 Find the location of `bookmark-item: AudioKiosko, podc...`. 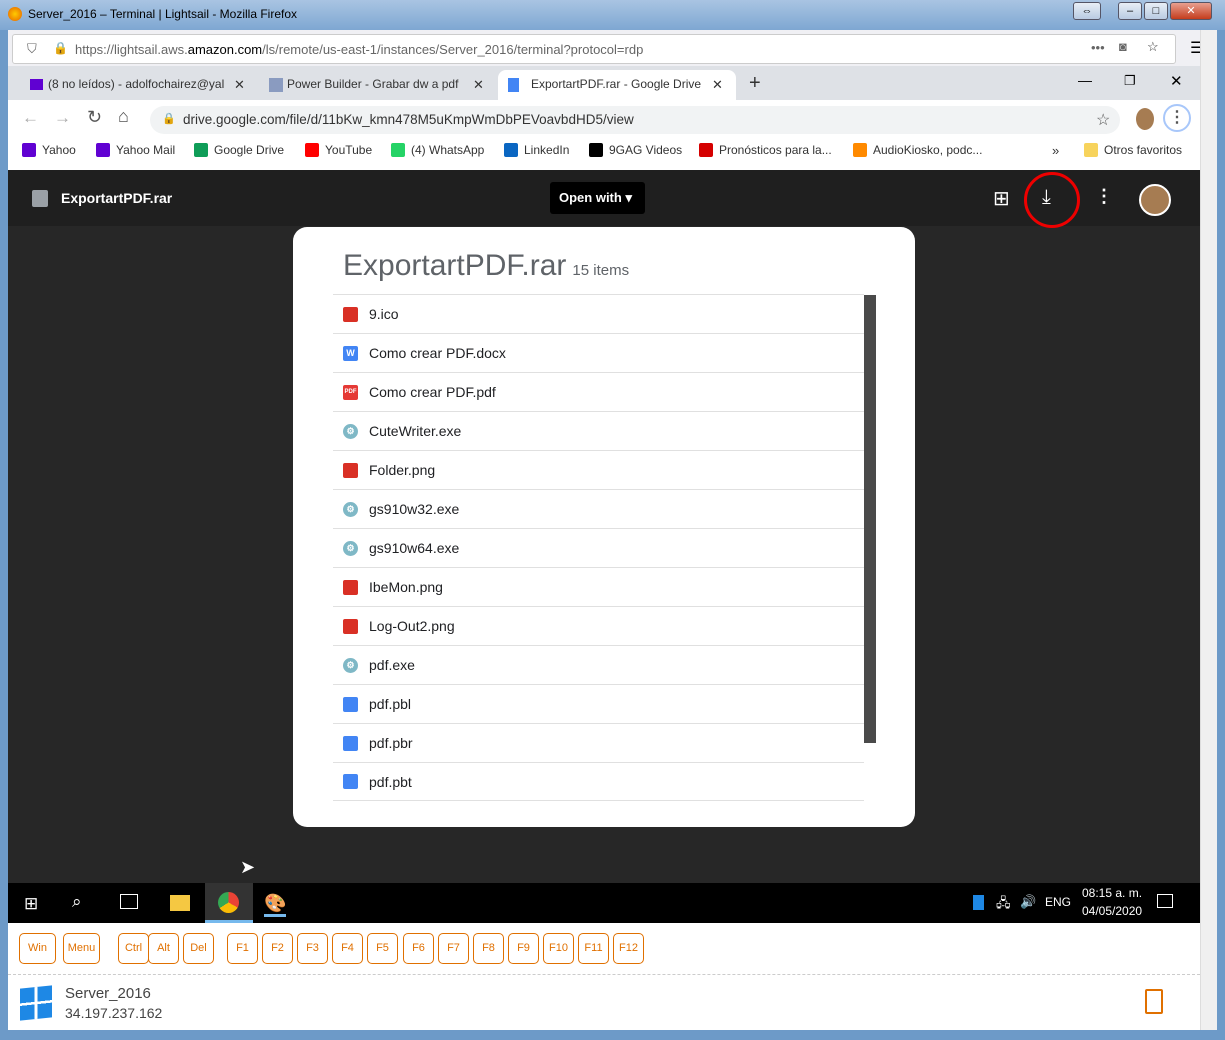

bookmark-item: AudioKiosko, podc... is located at coordinates (917, 150).